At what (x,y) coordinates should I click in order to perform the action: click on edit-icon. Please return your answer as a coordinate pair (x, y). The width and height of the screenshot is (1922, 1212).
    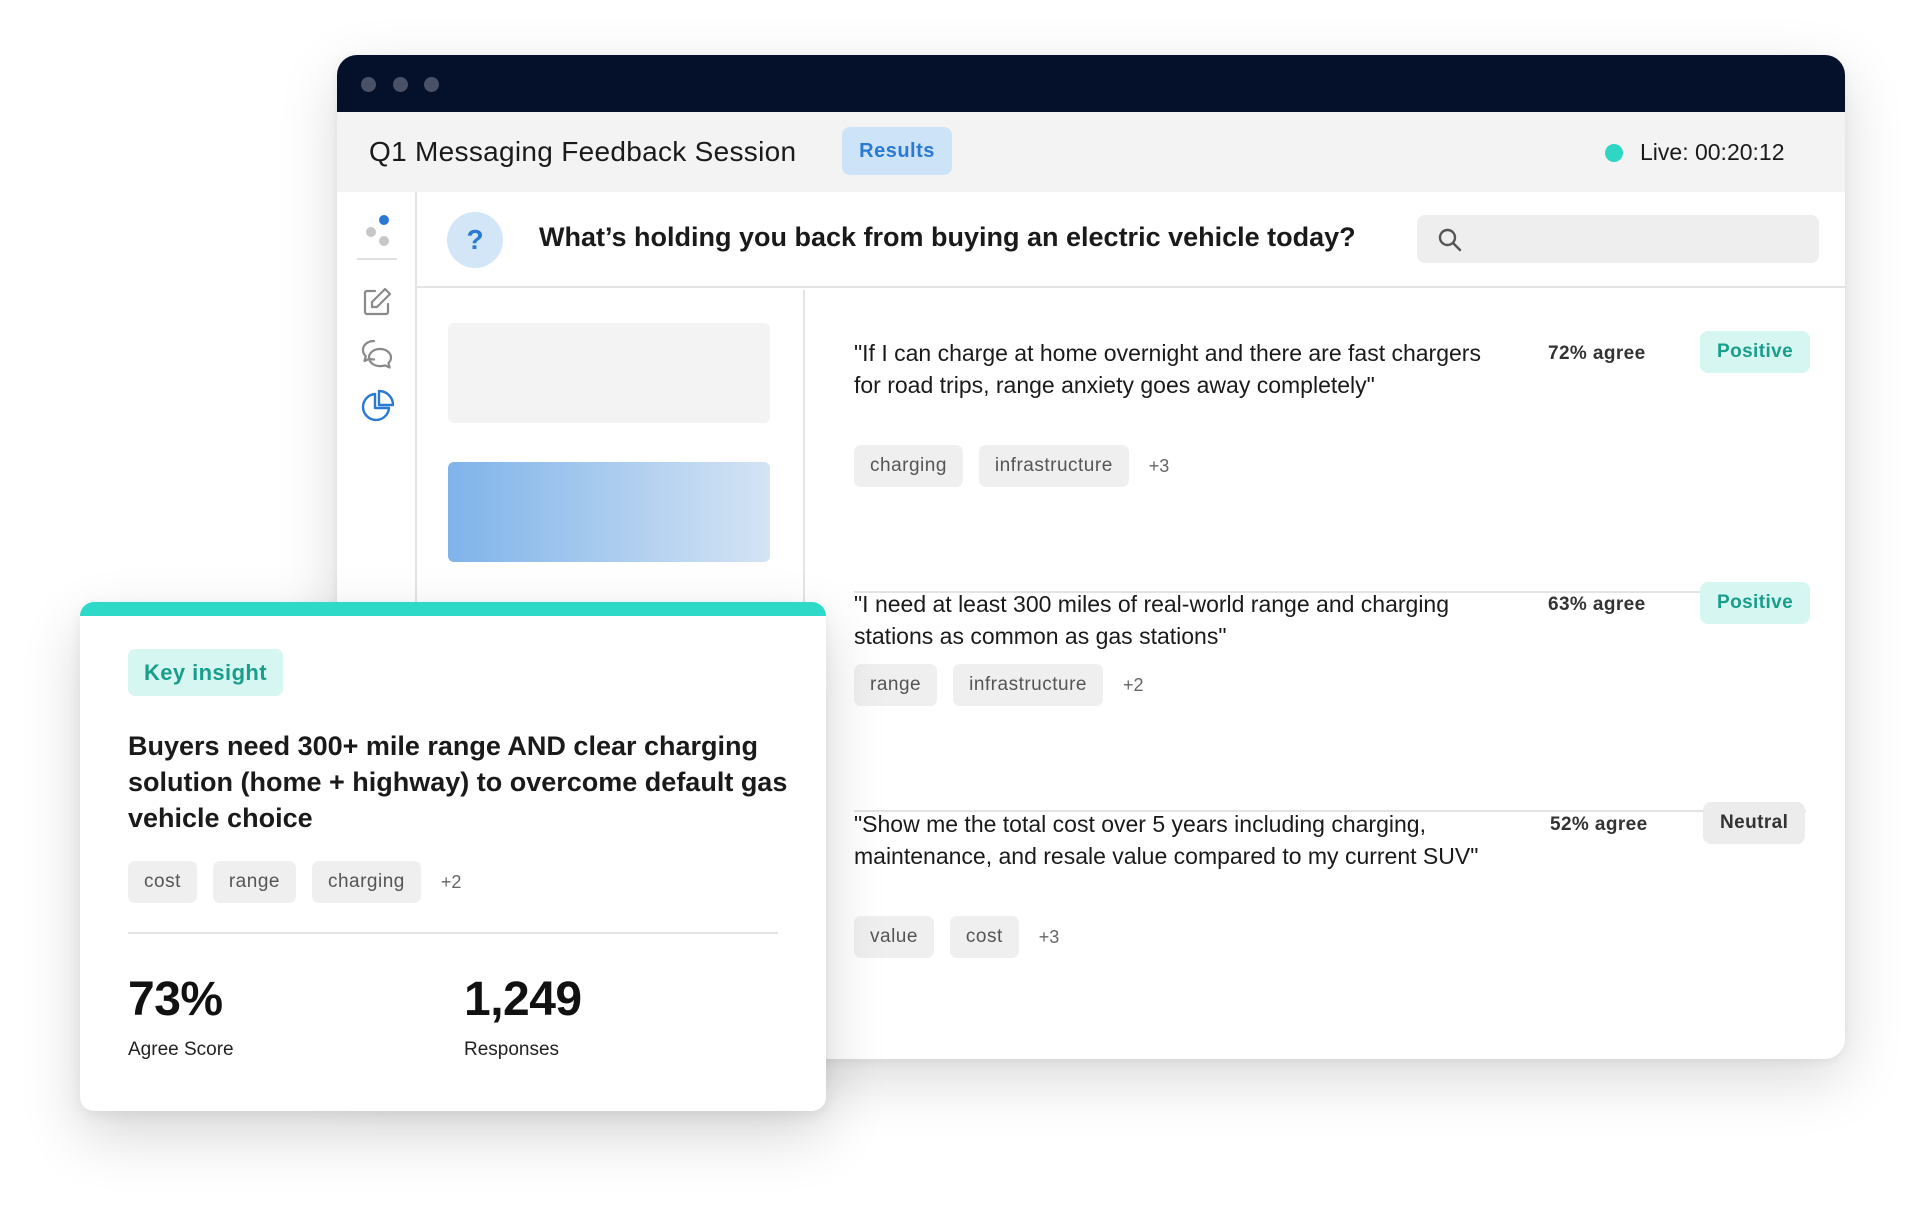
    Looking at the image, I should click on (377, 302).